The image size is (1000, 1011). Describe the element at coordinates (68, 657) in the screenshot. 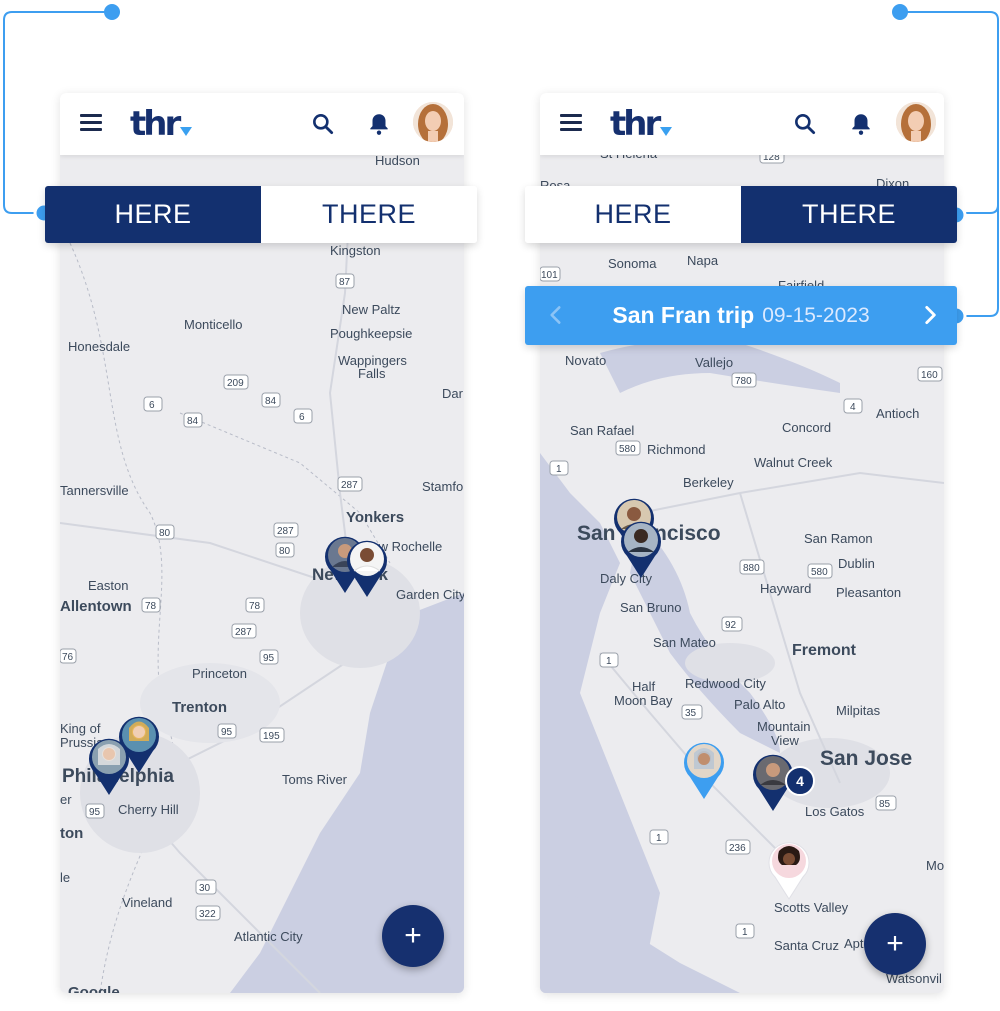

I see `svg-text: 76` at that location.